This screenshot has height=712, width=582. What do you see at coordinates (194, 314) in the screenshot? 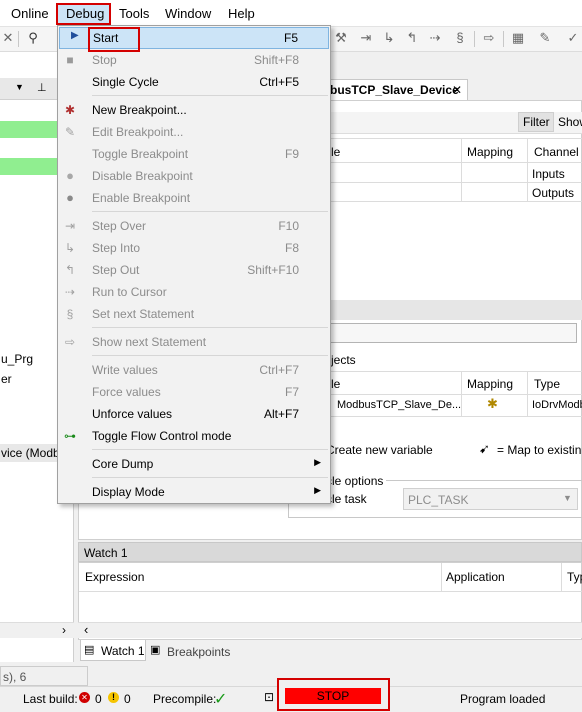
I see `menu-item-set-next-statement: § Set next Statement` at bounding box center [194, 314].